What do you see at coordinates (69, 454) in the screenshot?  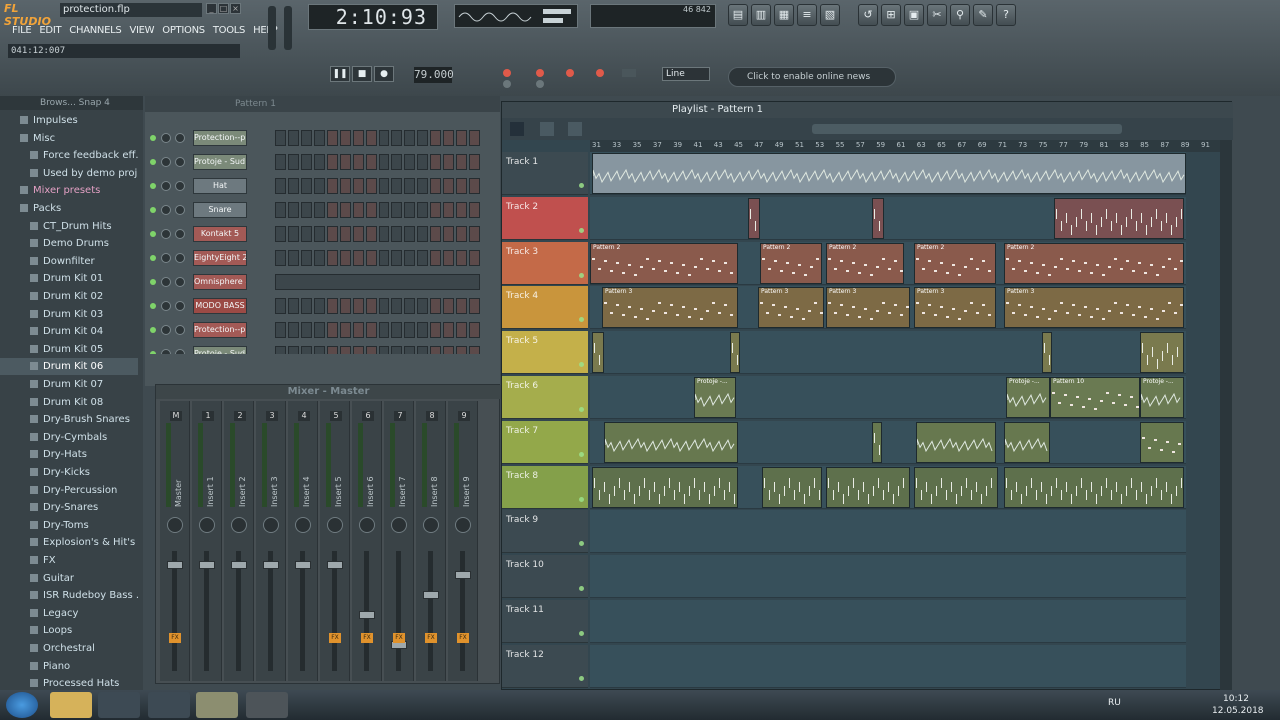 I see `browser-item: Dry-Hats` at bounding box center [69, 454].